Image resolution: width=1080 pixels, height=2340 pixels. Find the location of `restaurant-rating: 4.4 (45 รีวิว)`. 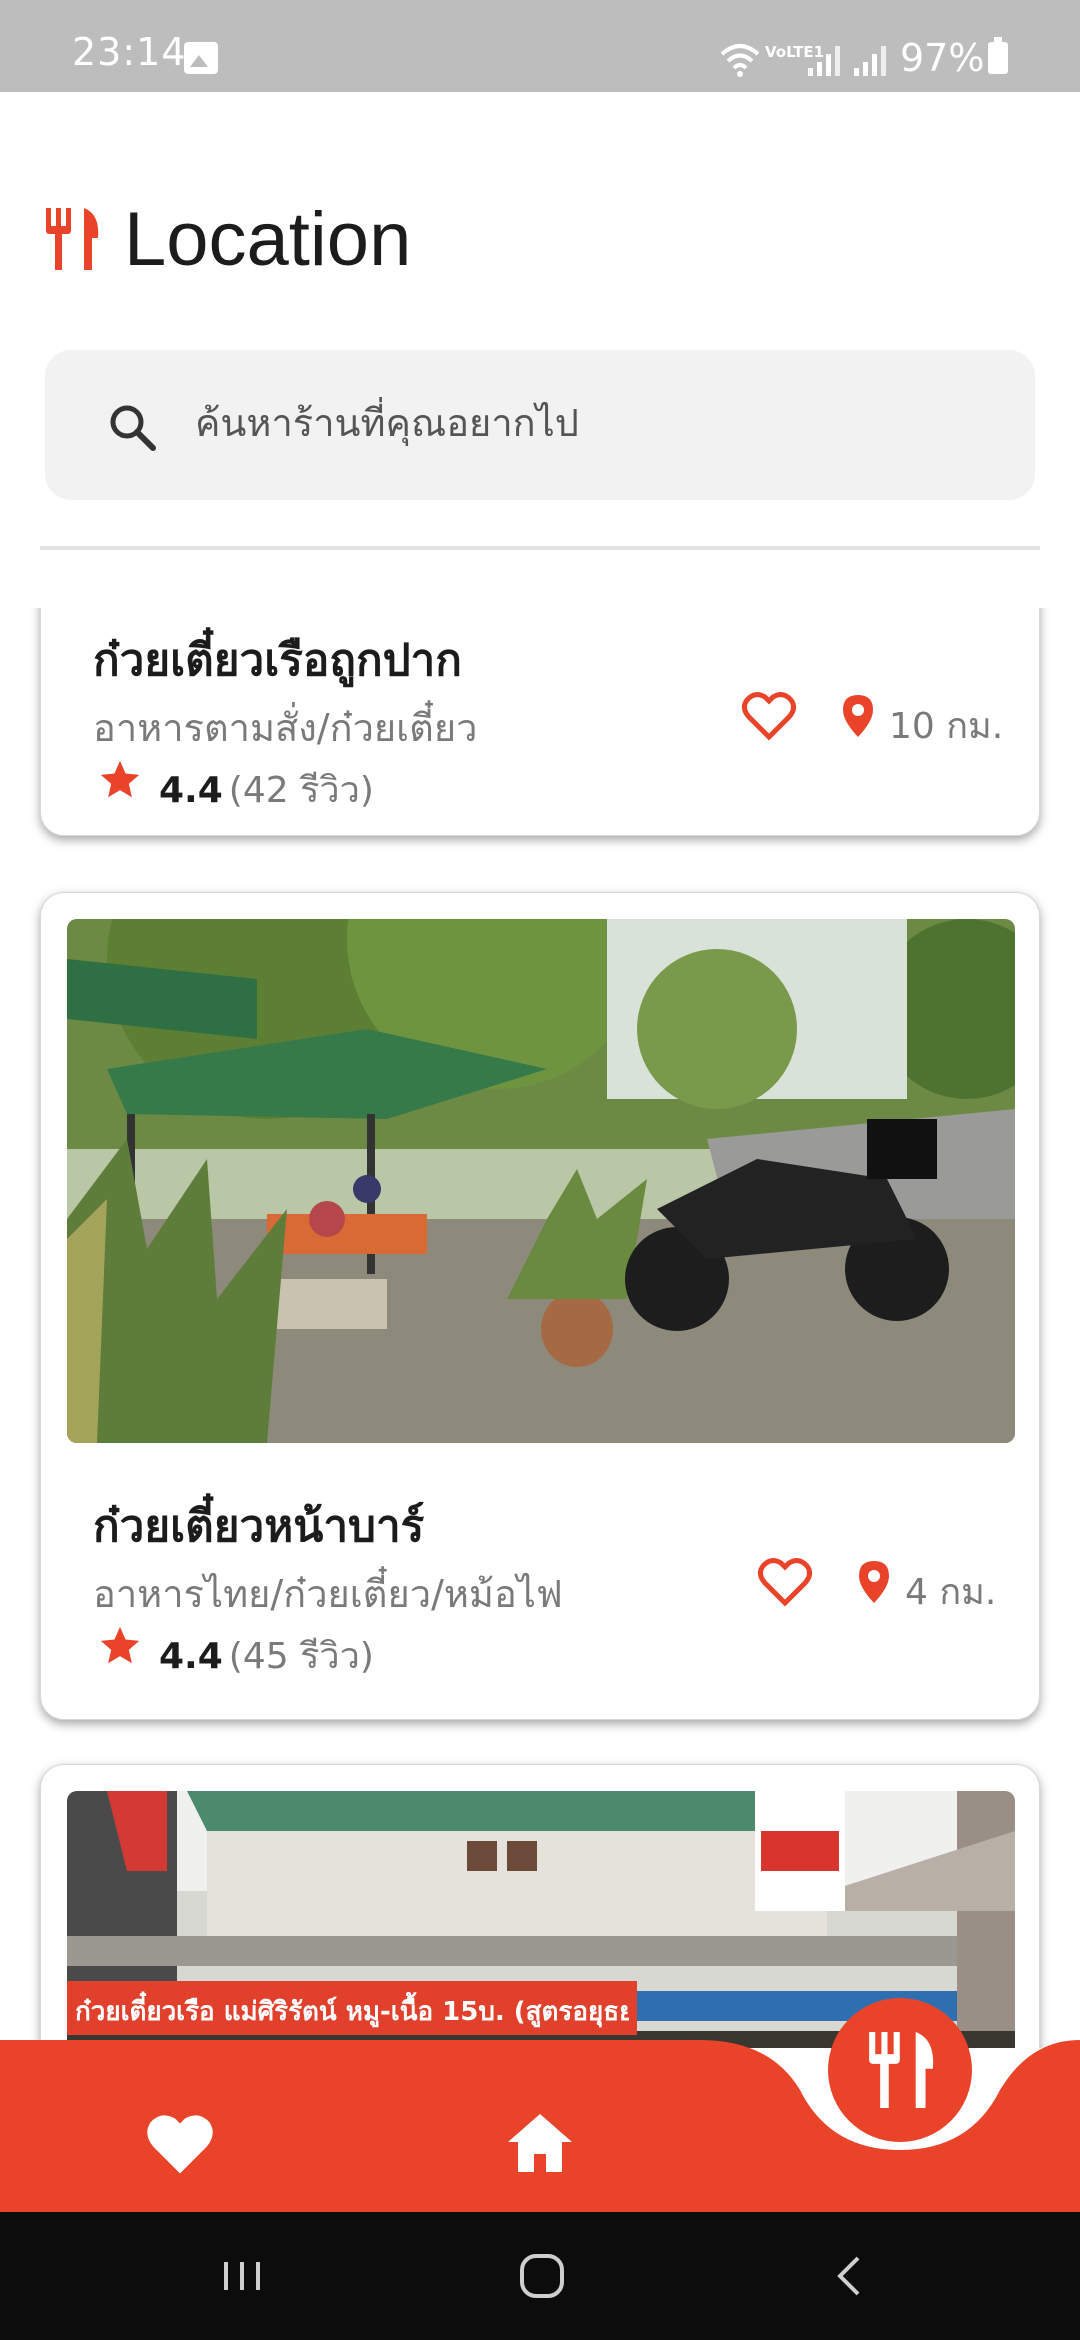

restaurant-rating: 4.4 (45 รีวิว) is located at coordinates (266, 1656).